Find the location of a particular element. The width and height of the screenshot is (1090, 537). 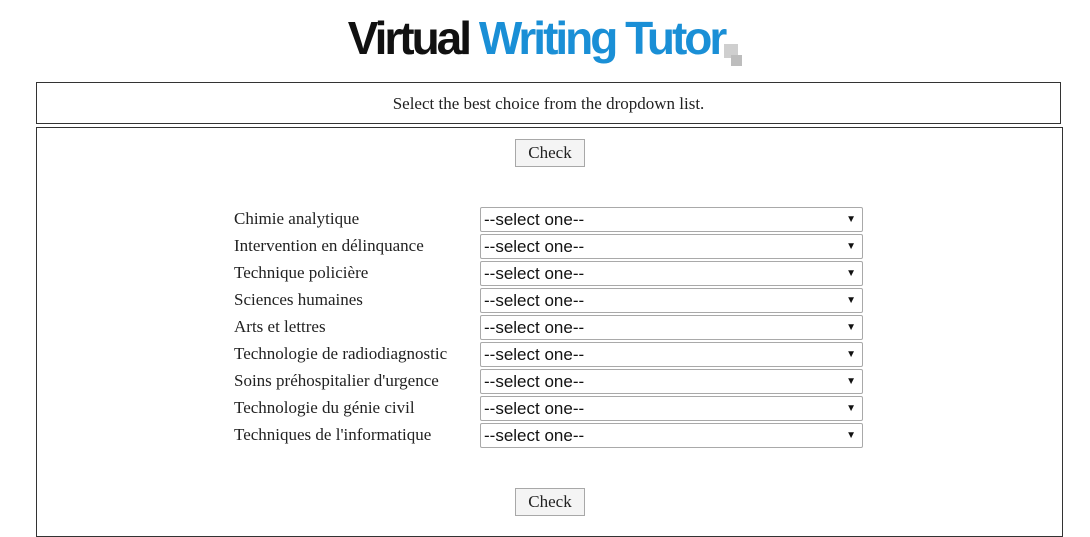

row-label: Intervention en délinquance is located at coordinates (329, 245).